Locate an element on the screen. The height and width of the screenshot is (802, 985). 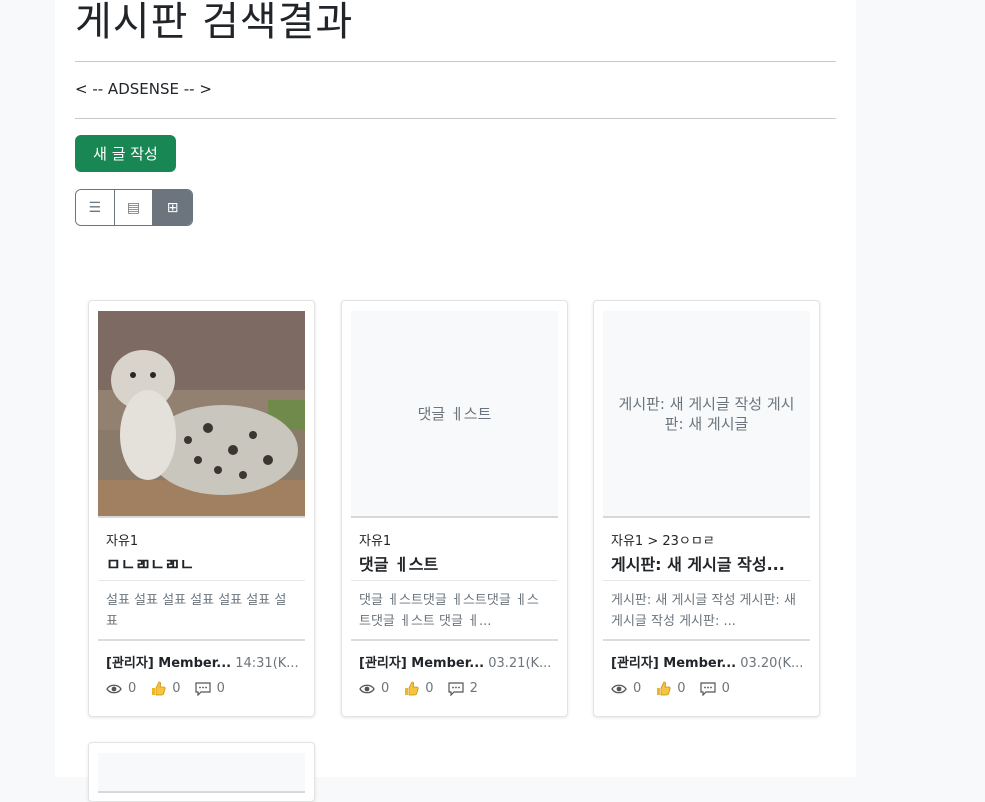
list-view-button: ☰ is located at coordinates (95, 207).